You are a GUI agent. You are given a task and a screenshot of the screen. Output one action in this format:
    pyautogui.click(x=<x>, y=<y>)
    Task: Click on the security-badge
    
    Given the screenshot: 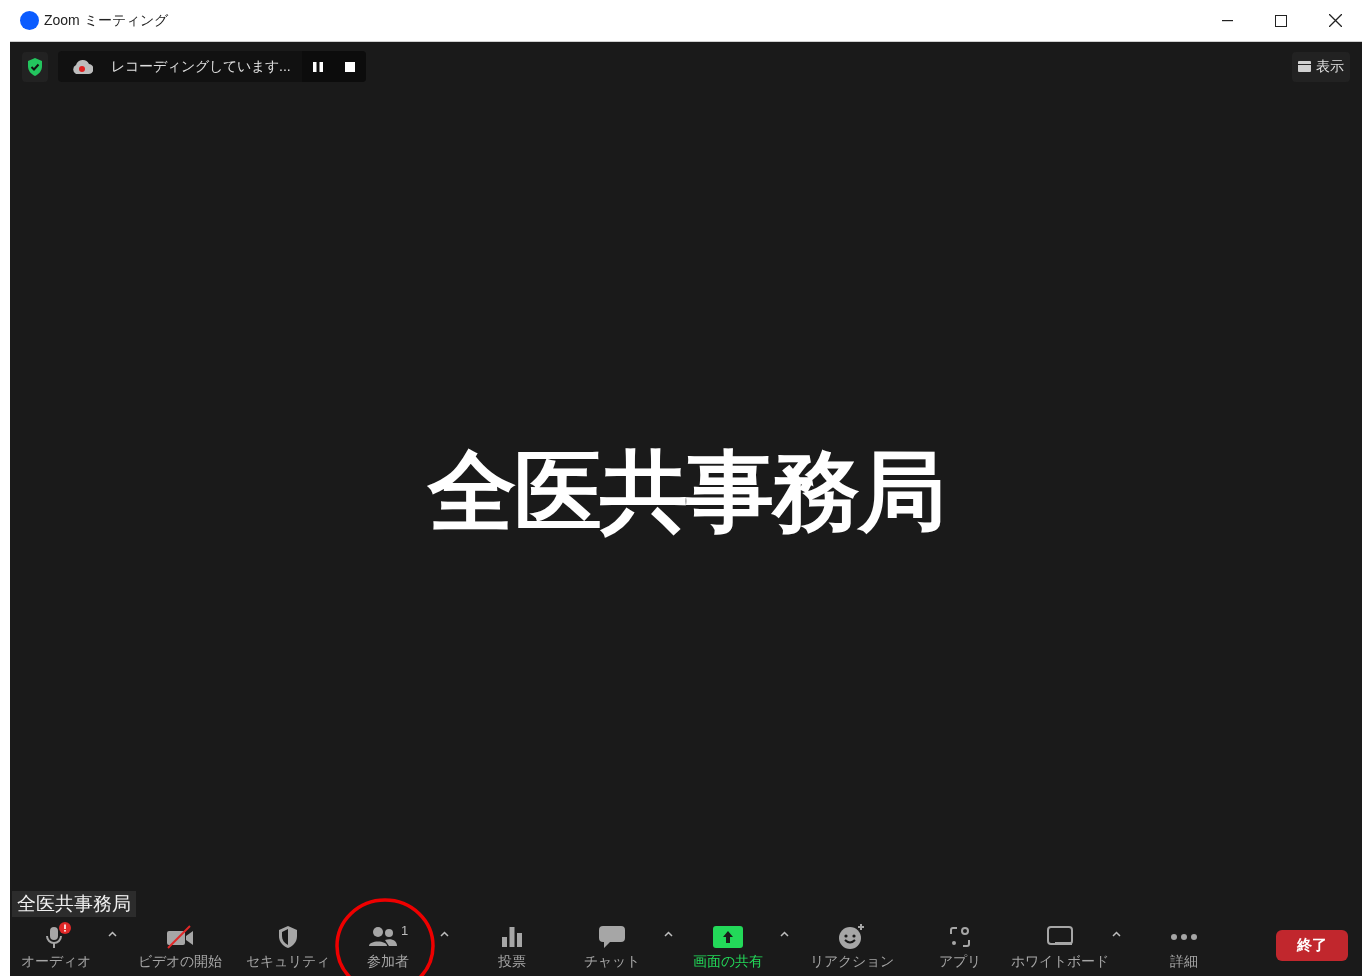 What is the action you would take?
    pyautogui.click(x=35, y=66)
    